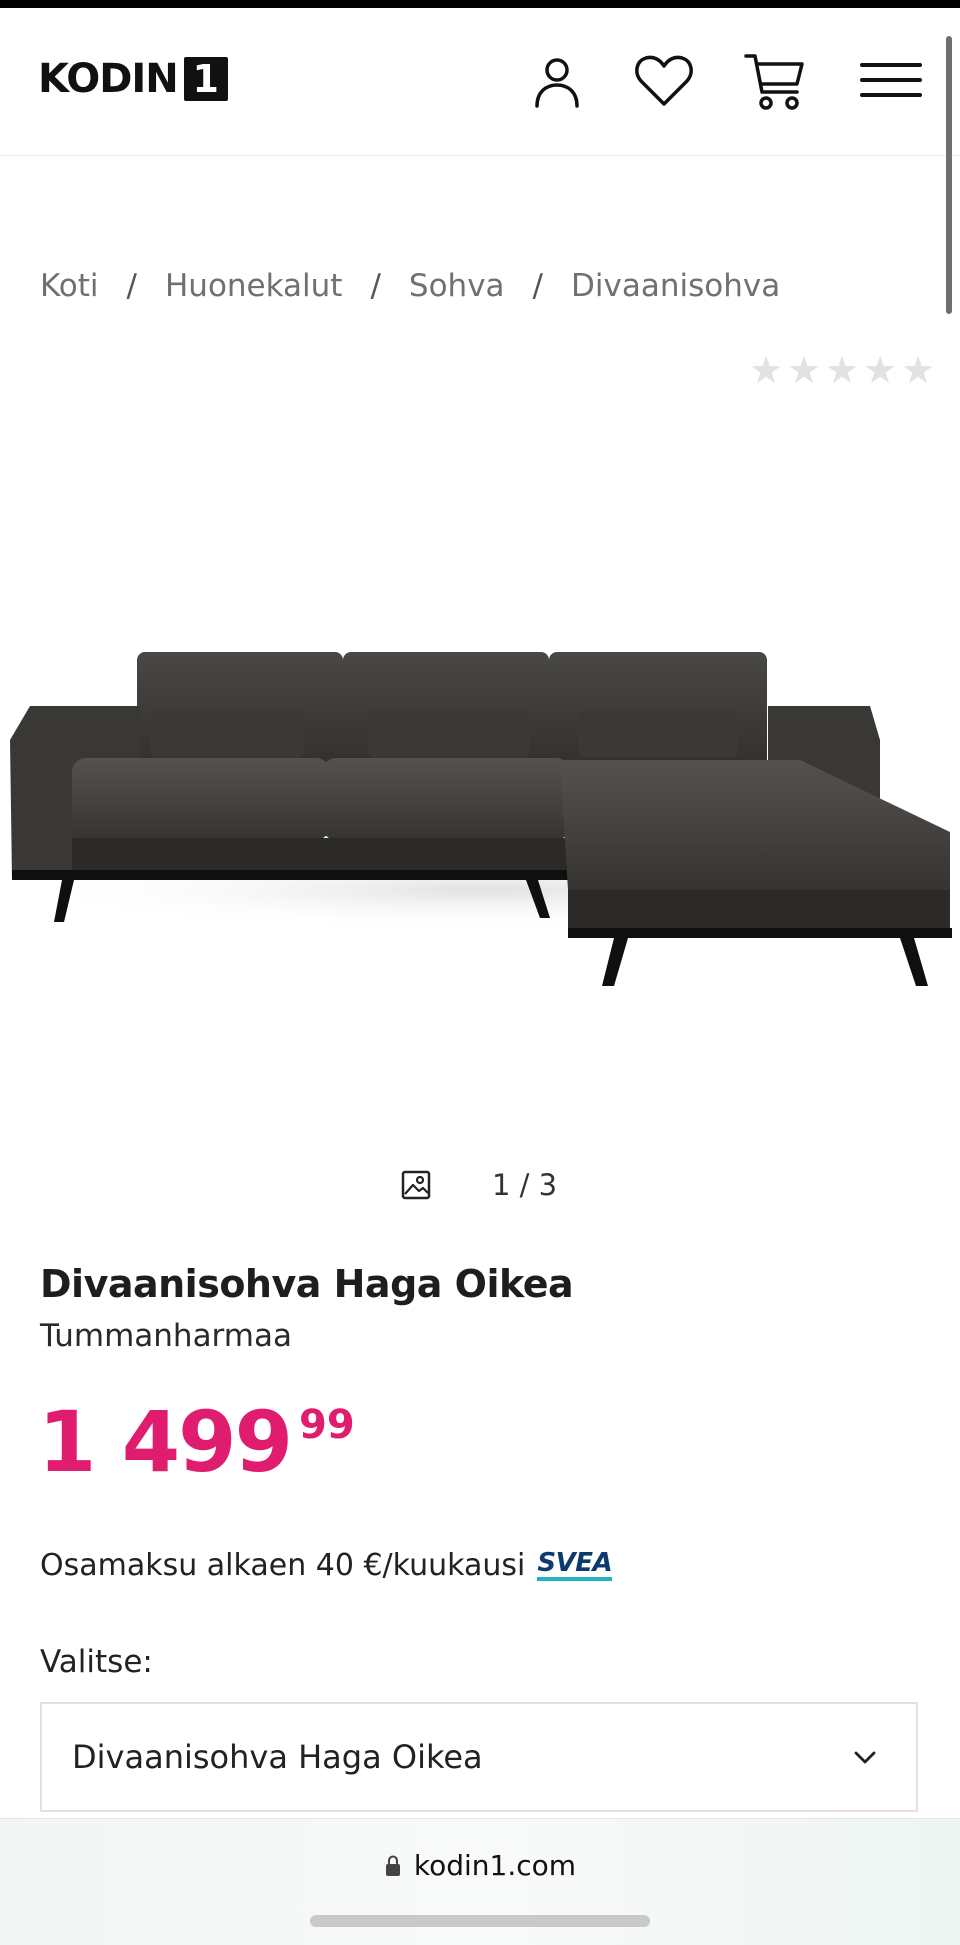 The width and height of the screenshot is (960, 1945). What do you see at coordinates (165, 1442) in the screenshot?
I see `price-main: 1 499` at bounding box center [165, 1442].